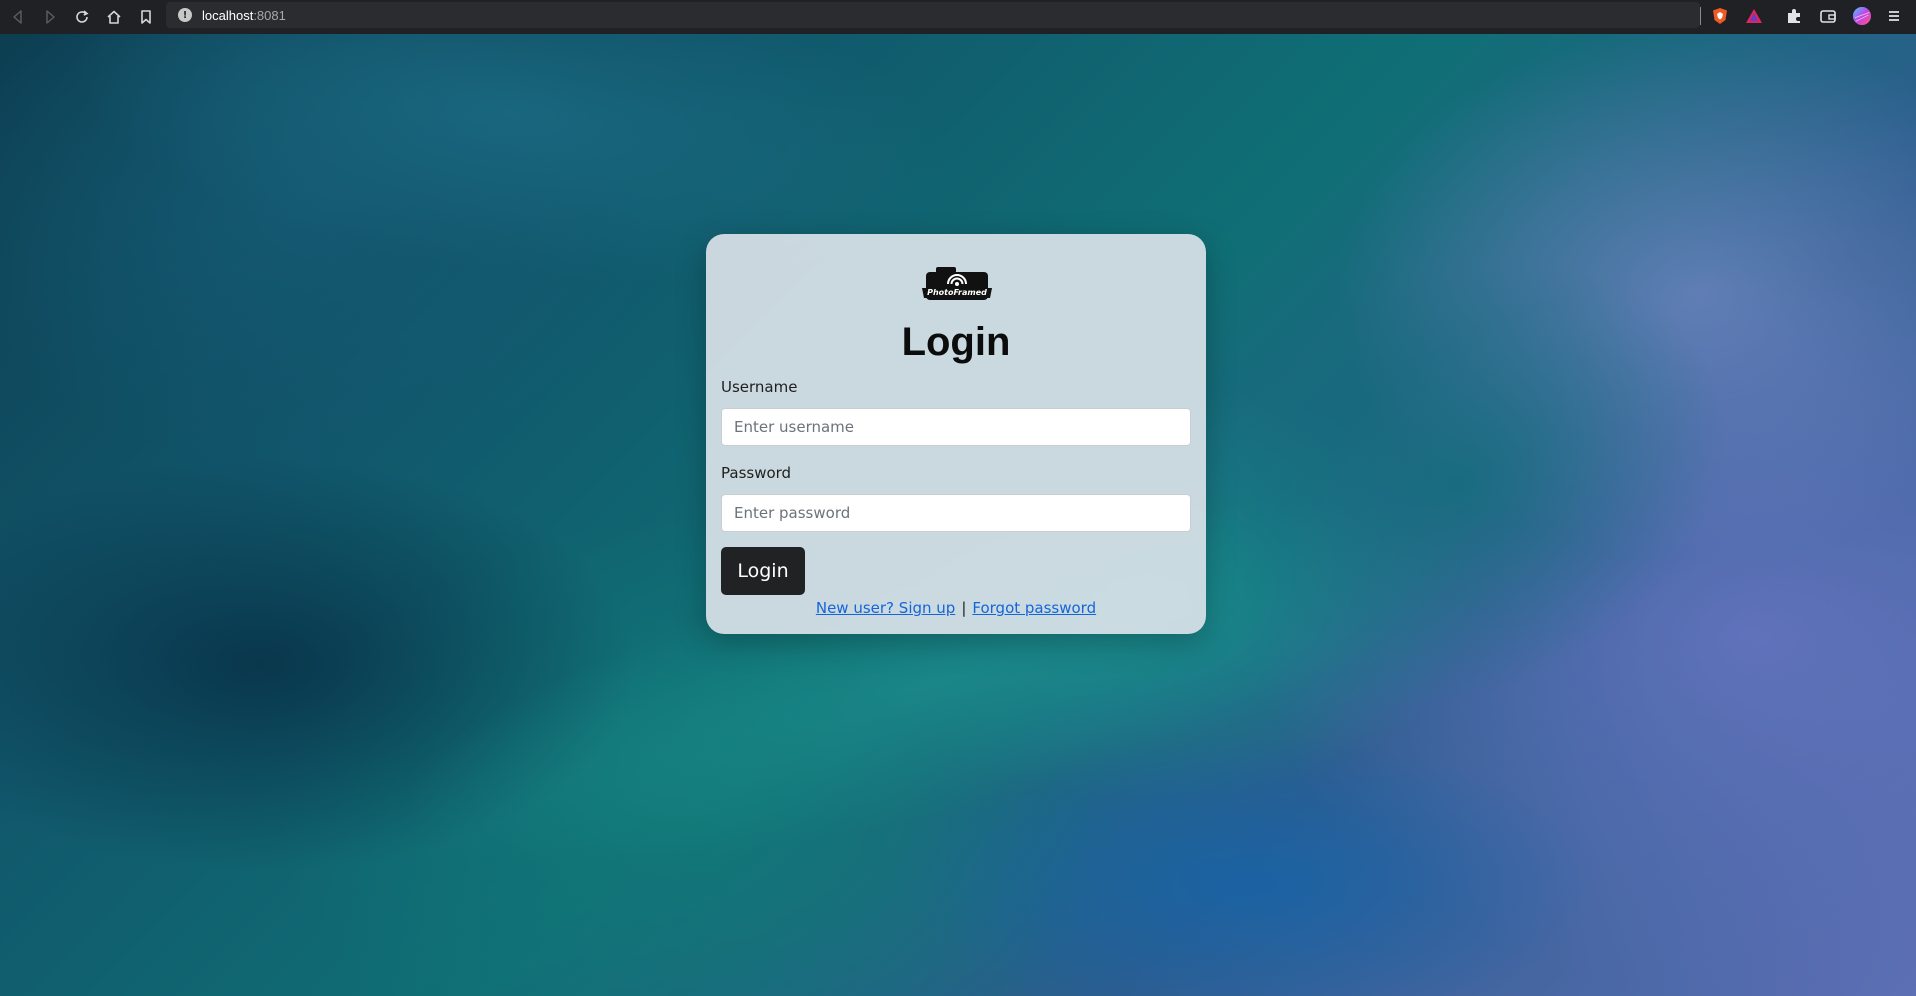 The image size is (1916, 996). I want to click on username-label: Username, so click(759, 387).